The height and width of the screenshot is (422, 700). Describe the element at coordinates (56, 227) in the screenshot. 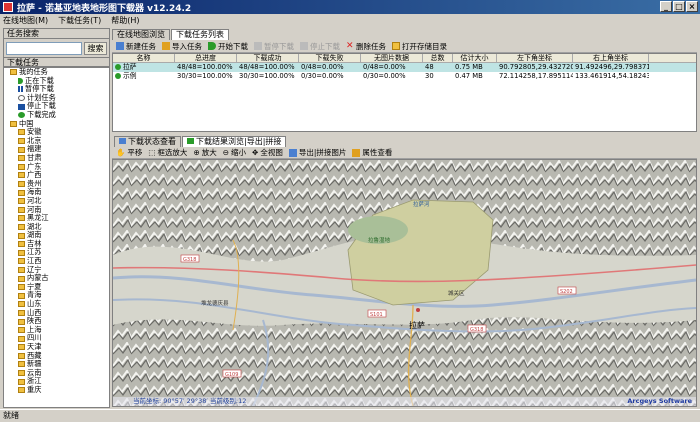

I see `tree-province: 湖北` at that location.